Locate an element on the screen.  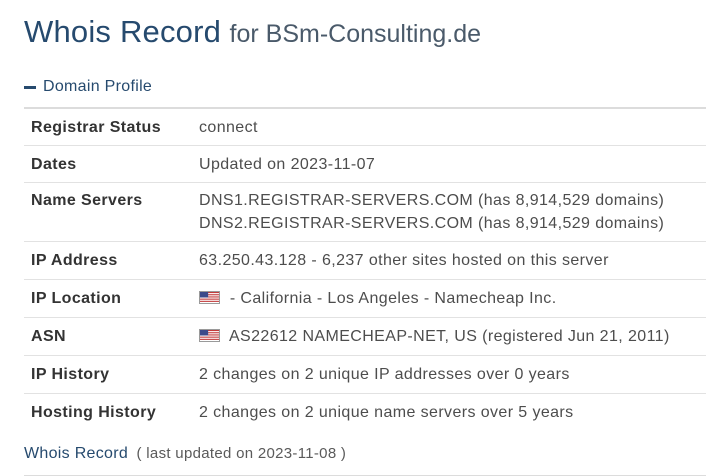
asn-label: ASN is located at coordinates (48, 336).